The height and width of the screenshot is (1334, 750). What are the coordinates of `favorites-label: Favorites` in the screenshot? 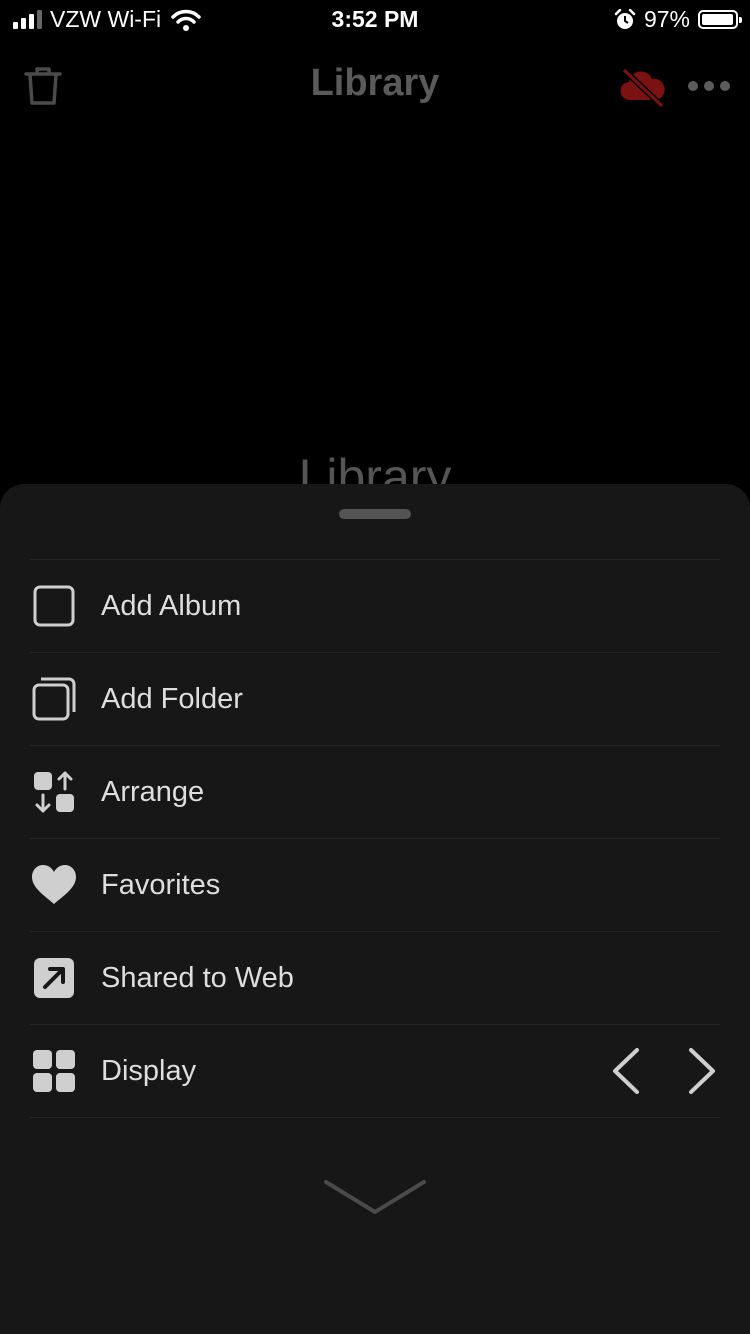 It's located at (161, 884).